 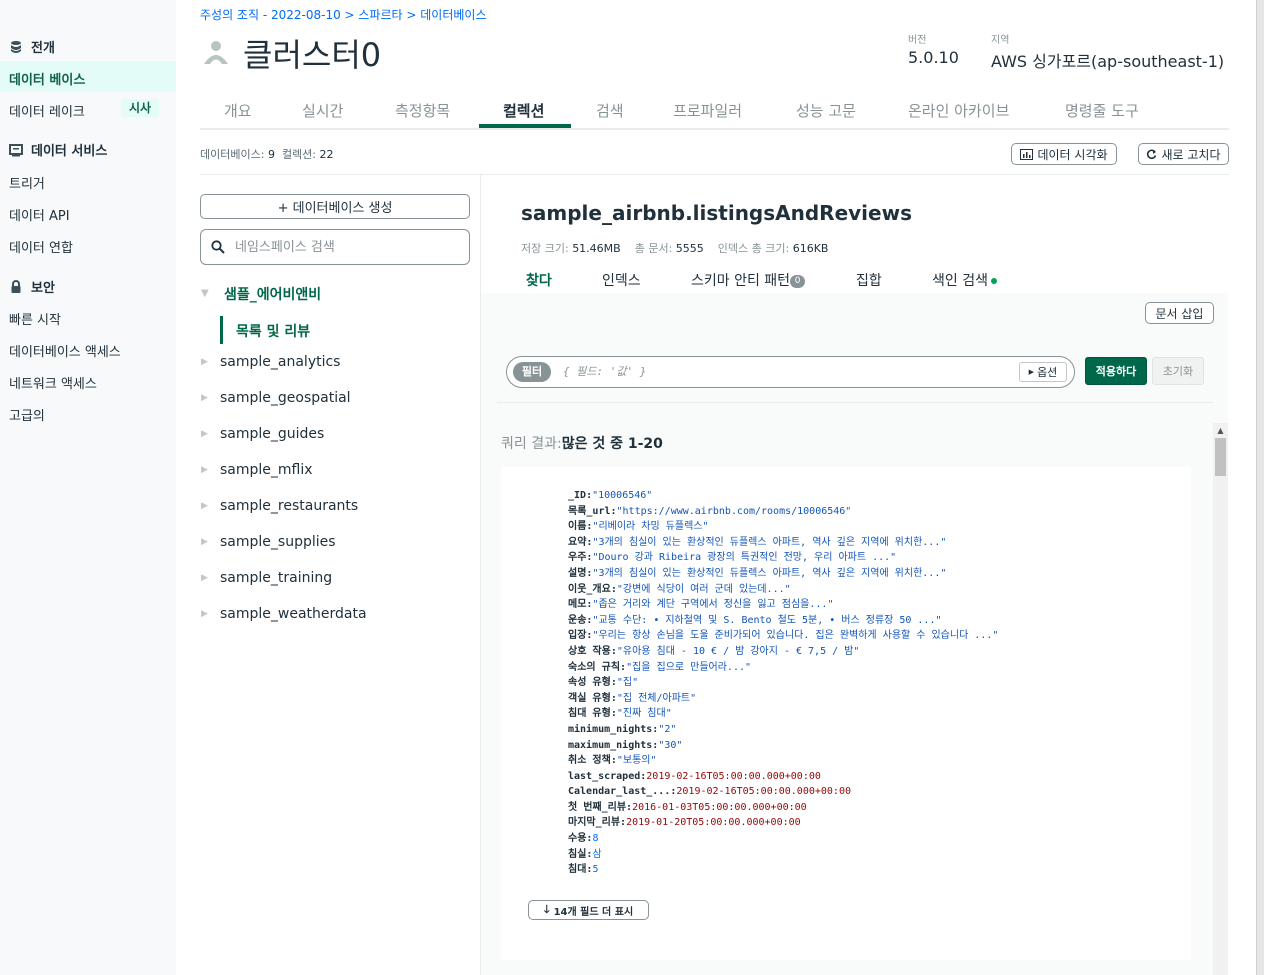 I want to click on create-database-button: + 데이터베이스 생성, so click(x=335, y=206).